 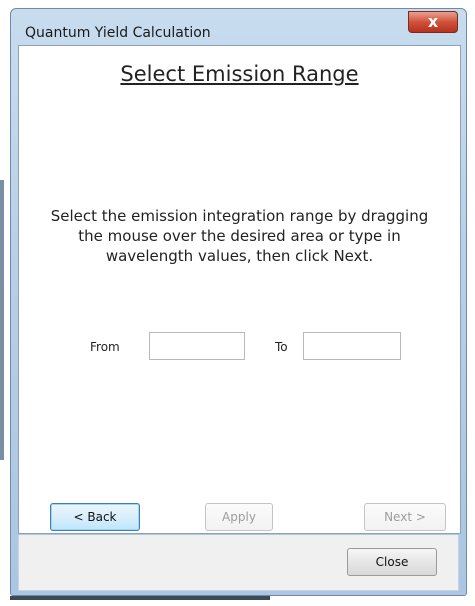 I want to click on to-field, so click(x=352, y=346).